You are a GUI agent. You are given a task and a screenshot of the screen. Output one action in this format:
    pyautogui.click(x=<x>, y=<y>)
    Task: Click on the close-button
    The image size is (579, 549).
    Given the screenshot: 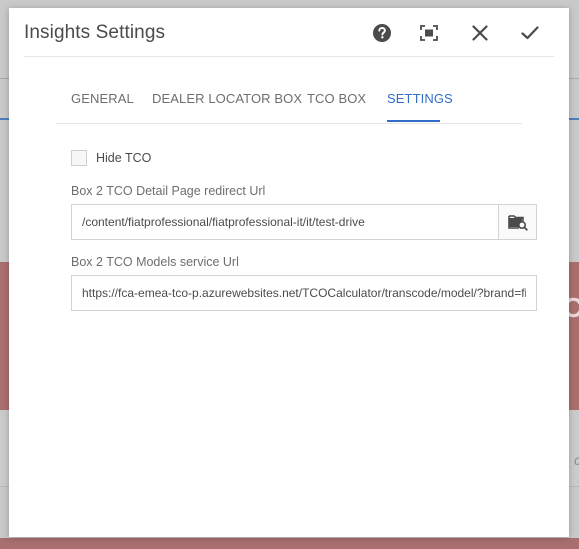 What is the action you would take?
    pyautogui.click(x=480, y=33)
    